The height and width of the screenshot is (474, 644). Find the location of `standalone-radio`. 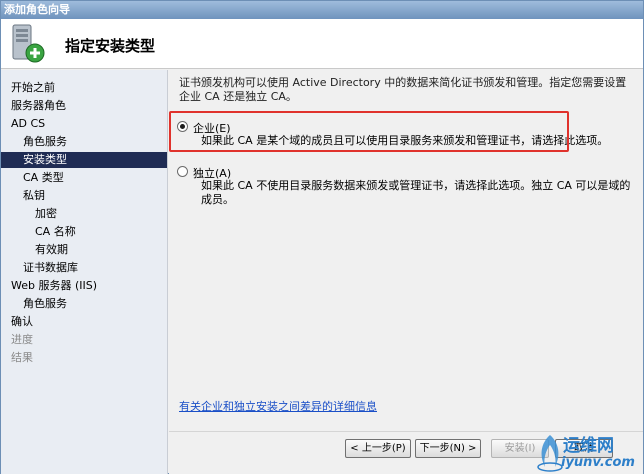

standalone-radio is located at coordinates (182, 171).